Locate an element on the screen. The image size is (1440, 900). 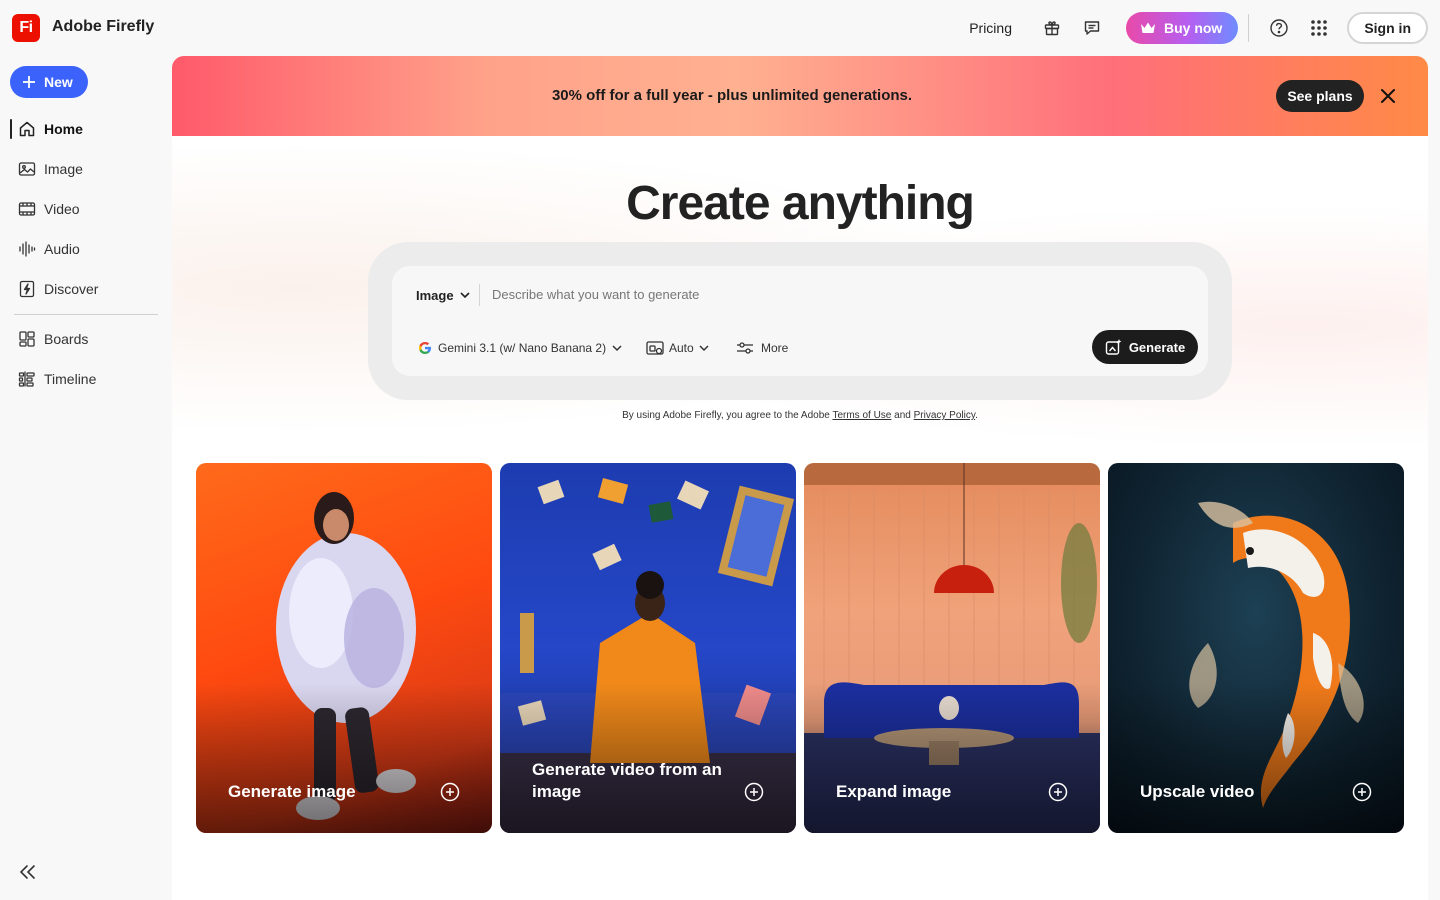
sidebar-item-discover: Discover is located at coordinates (85, 289).